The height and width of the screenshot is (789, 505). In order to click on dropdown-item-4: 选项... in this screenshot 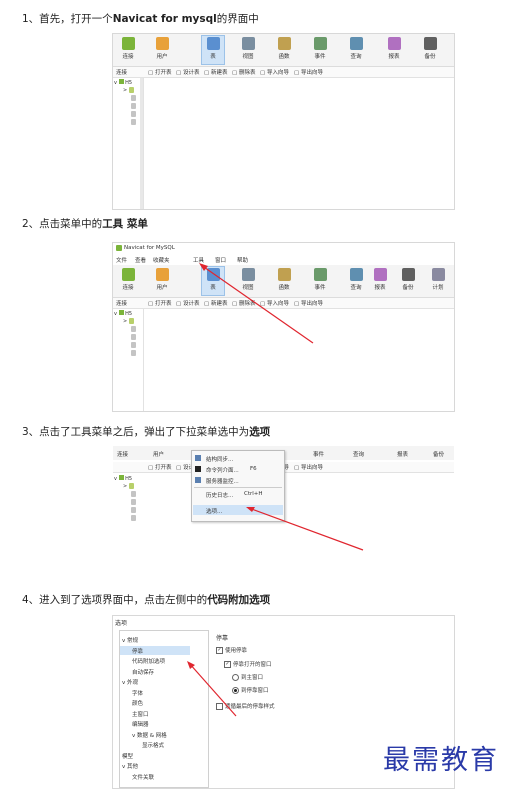, I will do `click(214, 511)`.